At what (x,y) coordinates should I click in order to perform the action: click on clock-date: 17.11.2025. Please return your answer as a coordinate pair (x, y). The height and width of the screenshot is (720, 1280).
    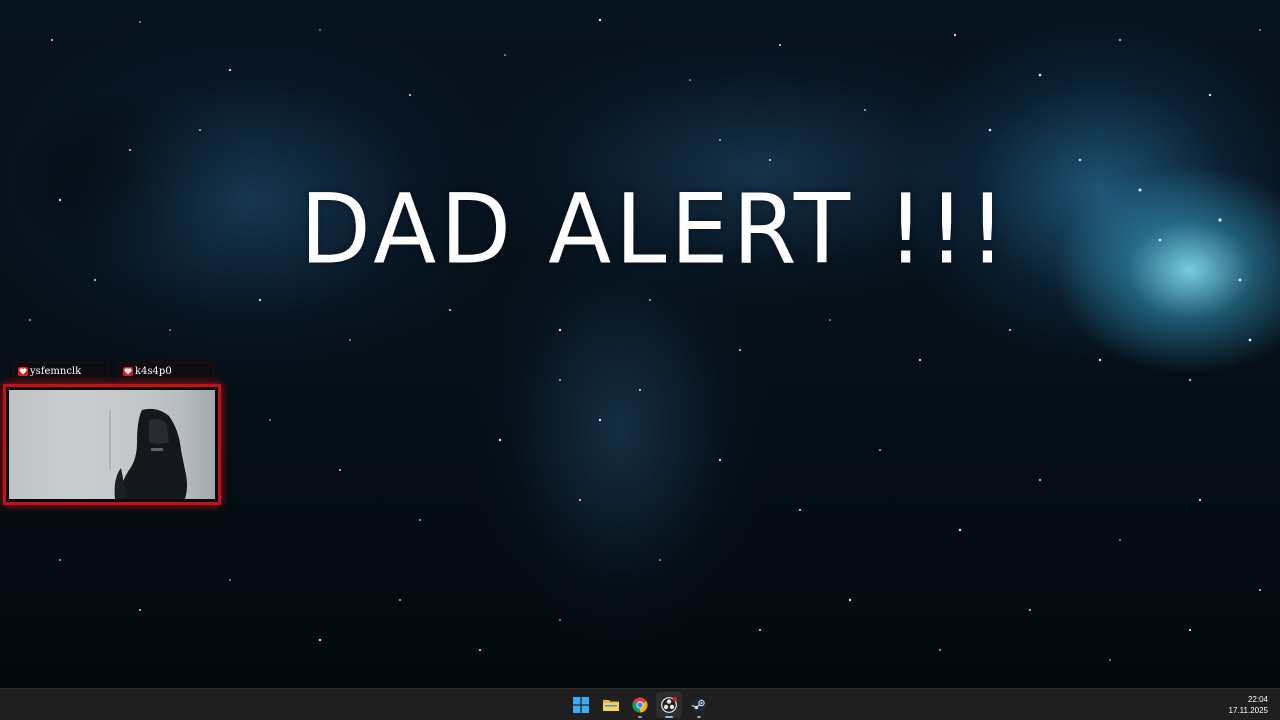
    Looking at the image, I should click on (1248, 710).